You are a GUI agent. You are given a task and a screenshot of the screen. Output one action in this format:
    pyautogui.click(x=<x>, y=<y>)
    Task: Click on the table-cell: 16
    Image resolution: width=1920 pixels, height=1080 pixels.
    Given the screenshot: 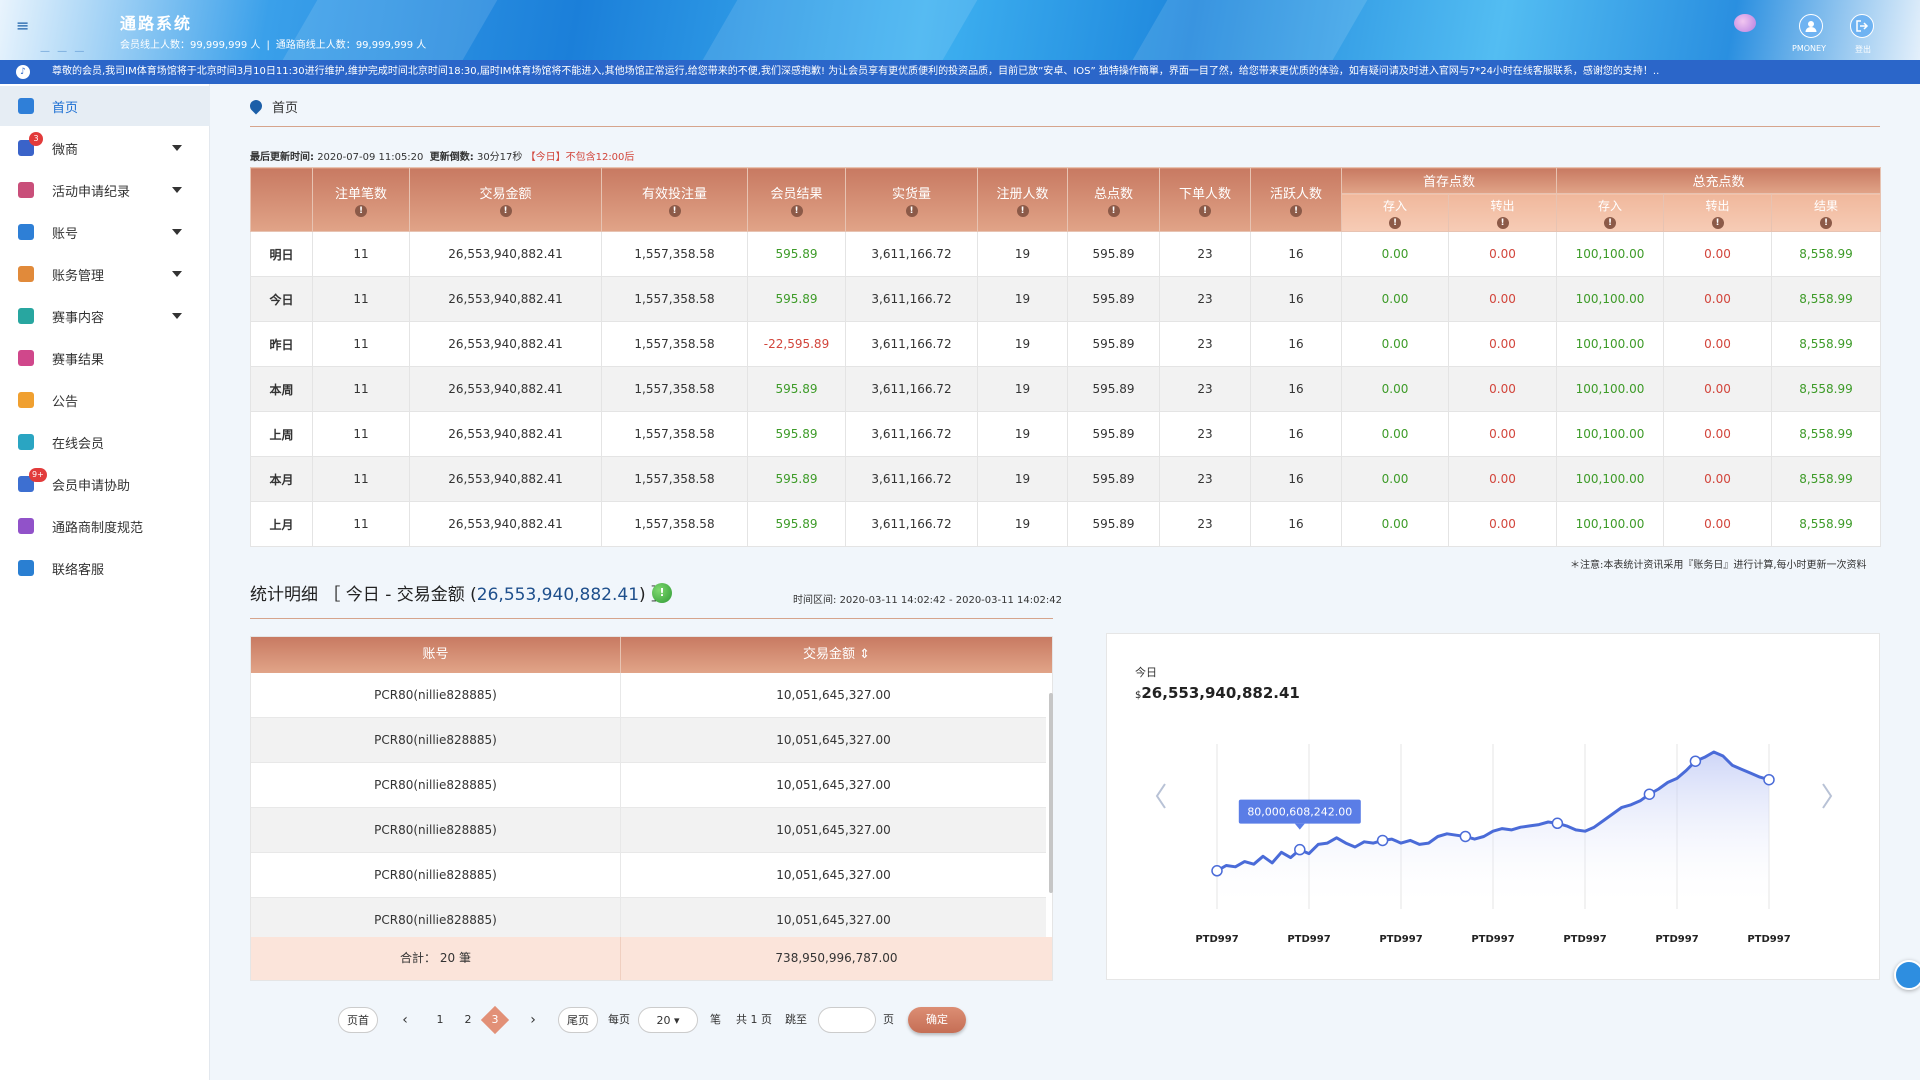 What is the action you would take?
    pyautogui.click(x=1296, y=299)
    